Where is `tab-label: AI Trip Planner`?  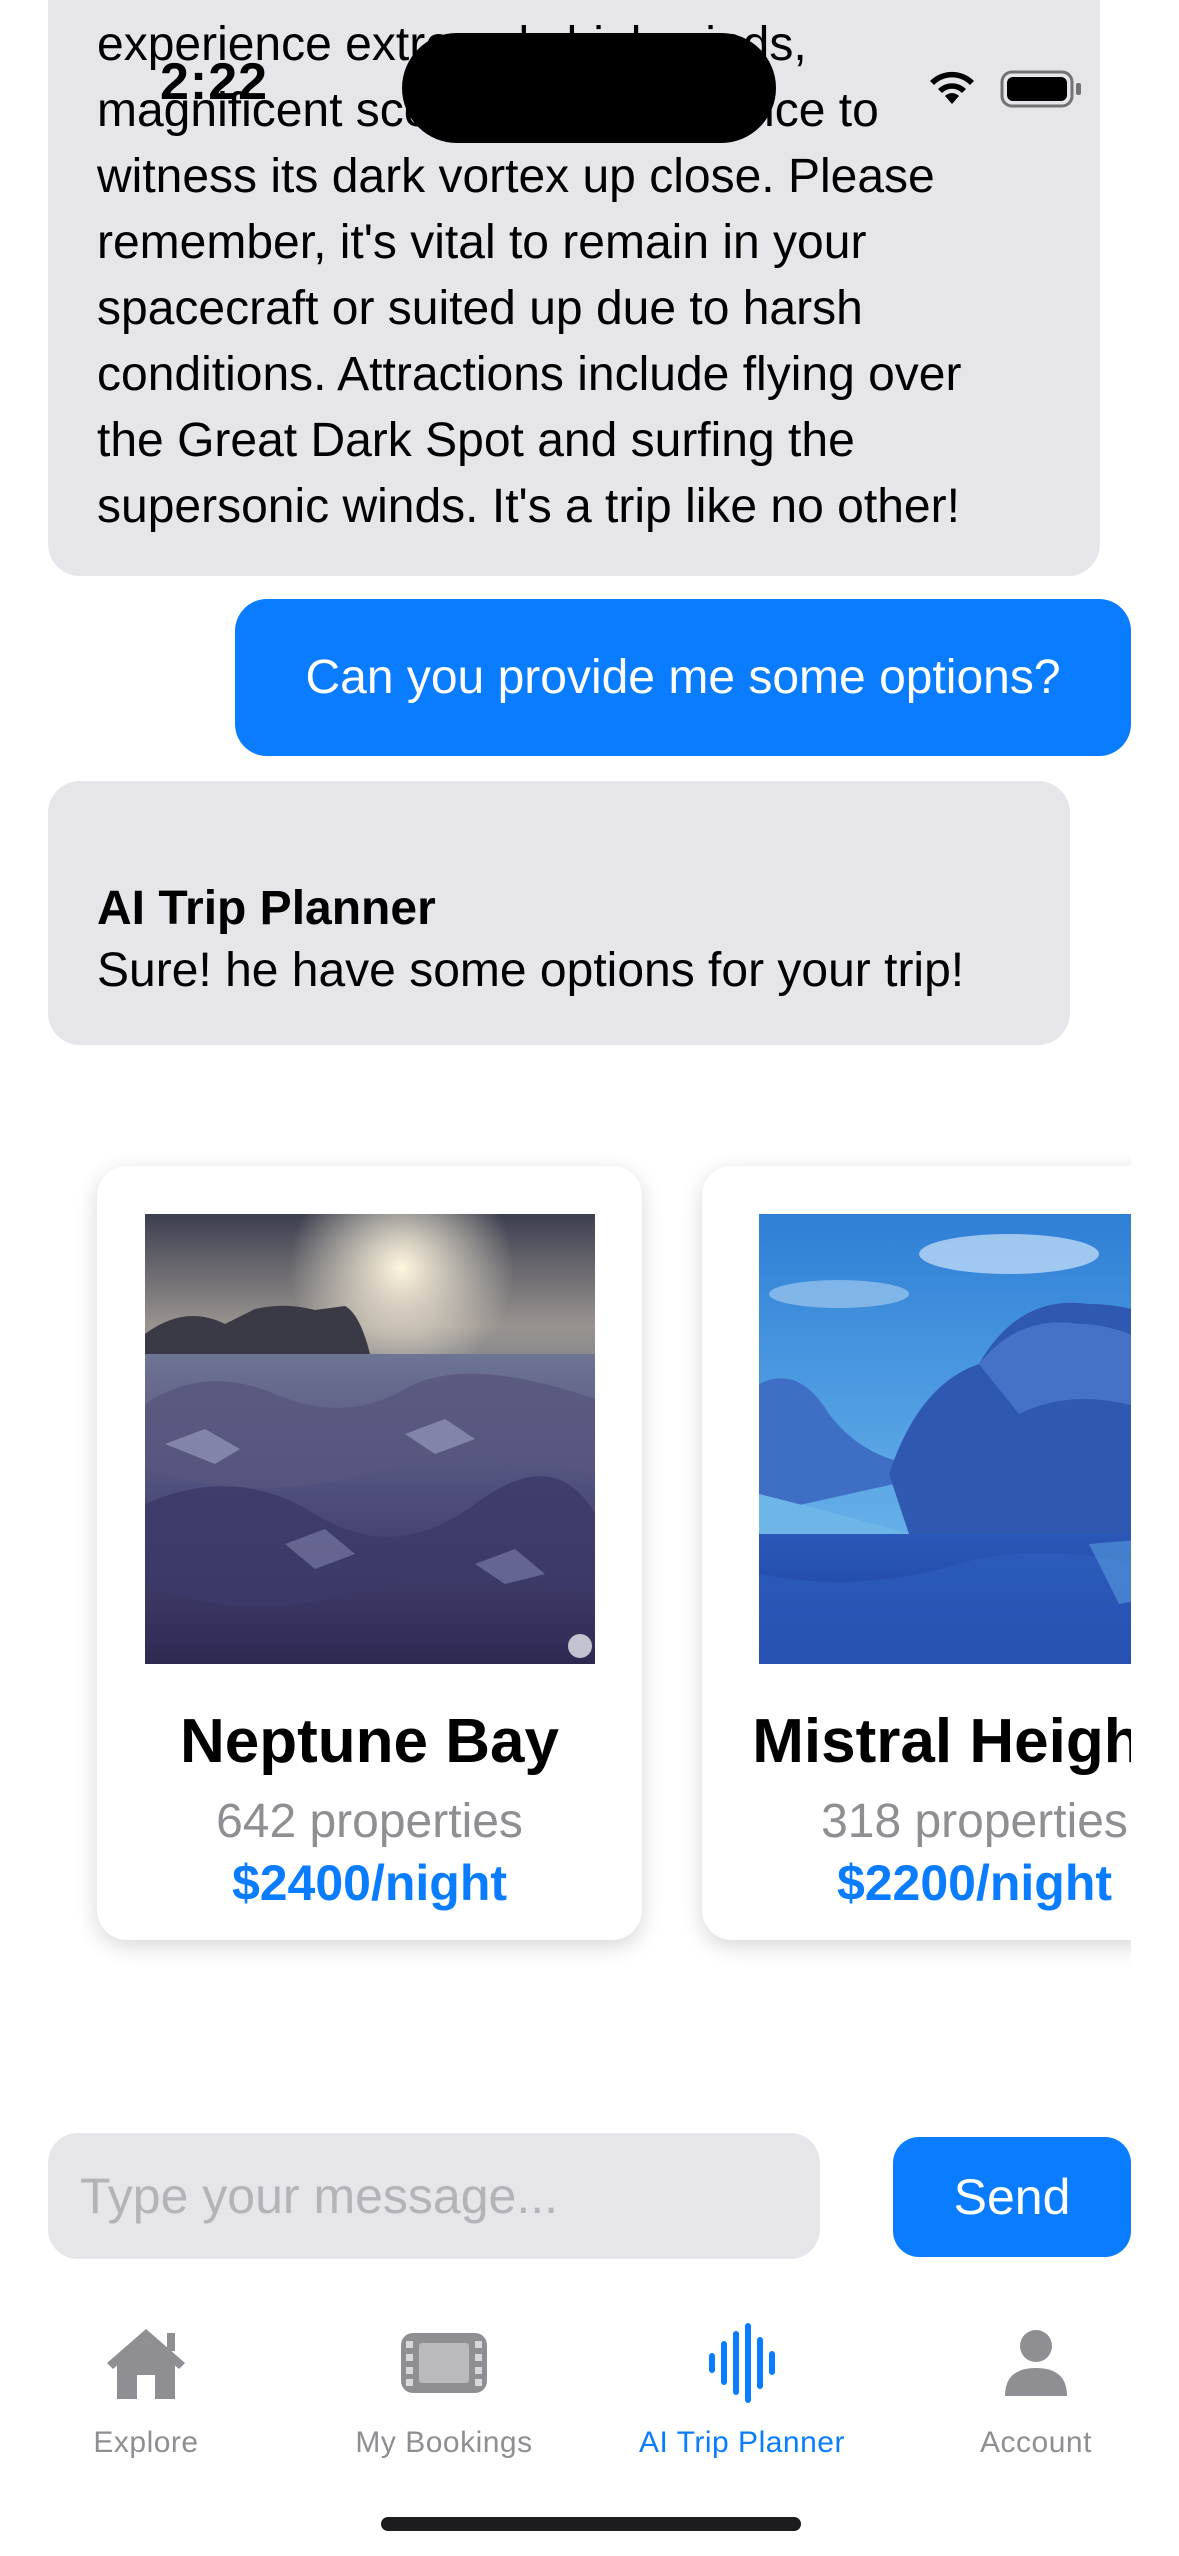 tab-label: AI Trip Planner is located at coordinates (742, 2442).